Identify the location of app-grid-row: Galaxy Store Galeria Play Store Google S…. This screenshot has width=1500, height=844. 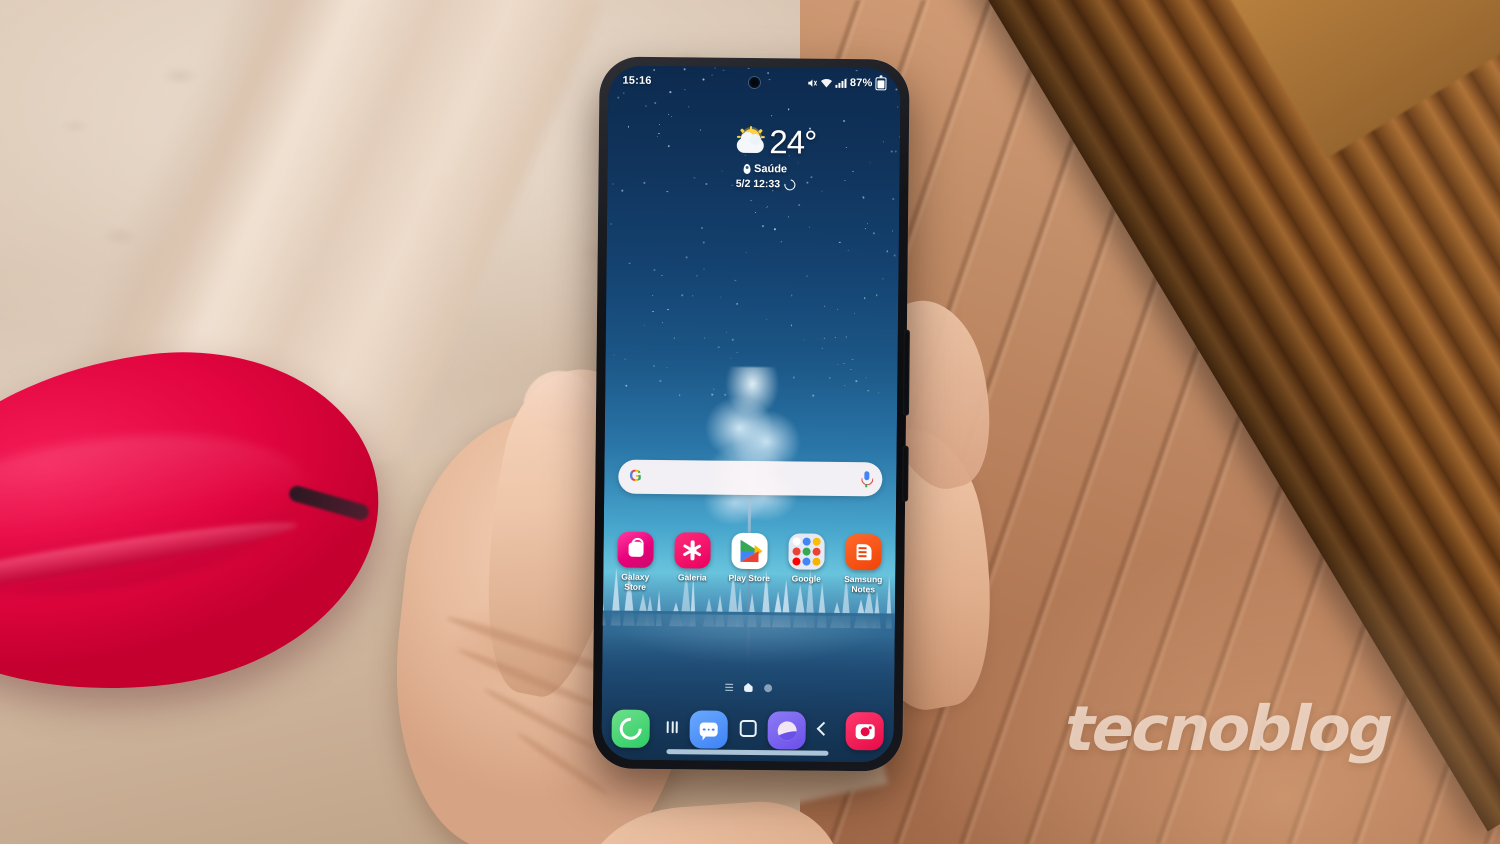
(749, 563).